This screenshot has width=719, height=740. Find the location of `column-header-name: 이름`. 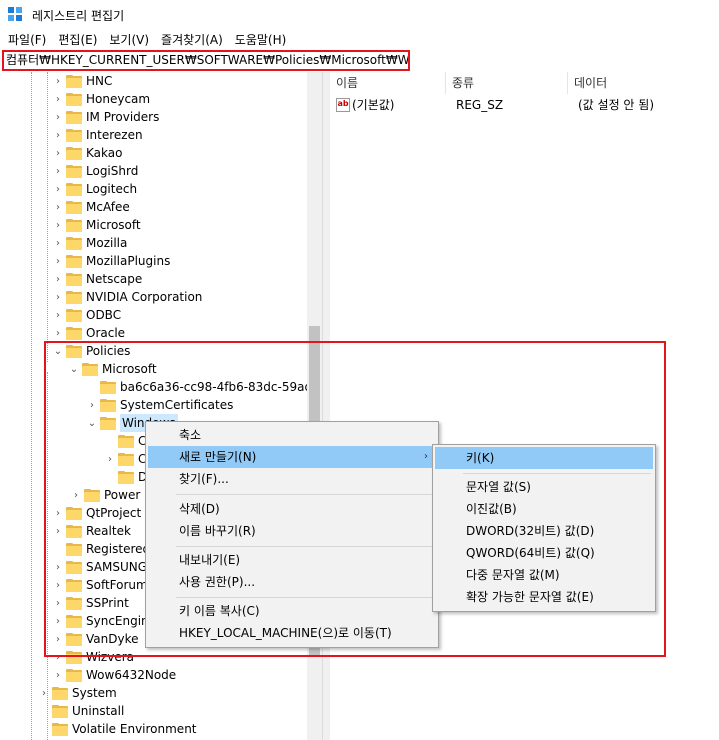

column-header-name: 이름 is located at coordinates (388, 83).